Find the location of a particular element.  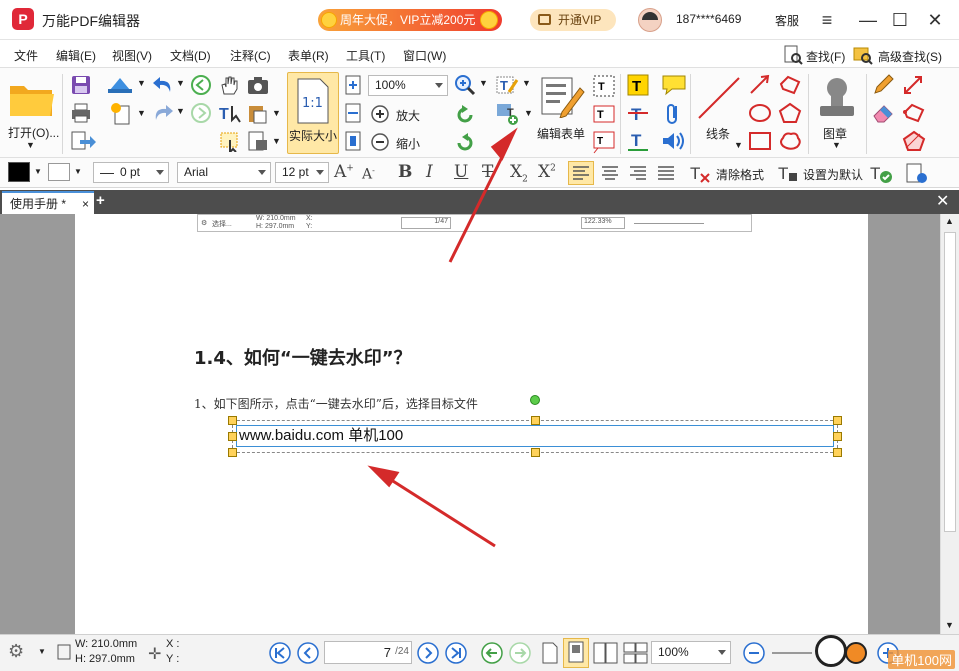

callout-icon: T is located at coordinates (604, 142).